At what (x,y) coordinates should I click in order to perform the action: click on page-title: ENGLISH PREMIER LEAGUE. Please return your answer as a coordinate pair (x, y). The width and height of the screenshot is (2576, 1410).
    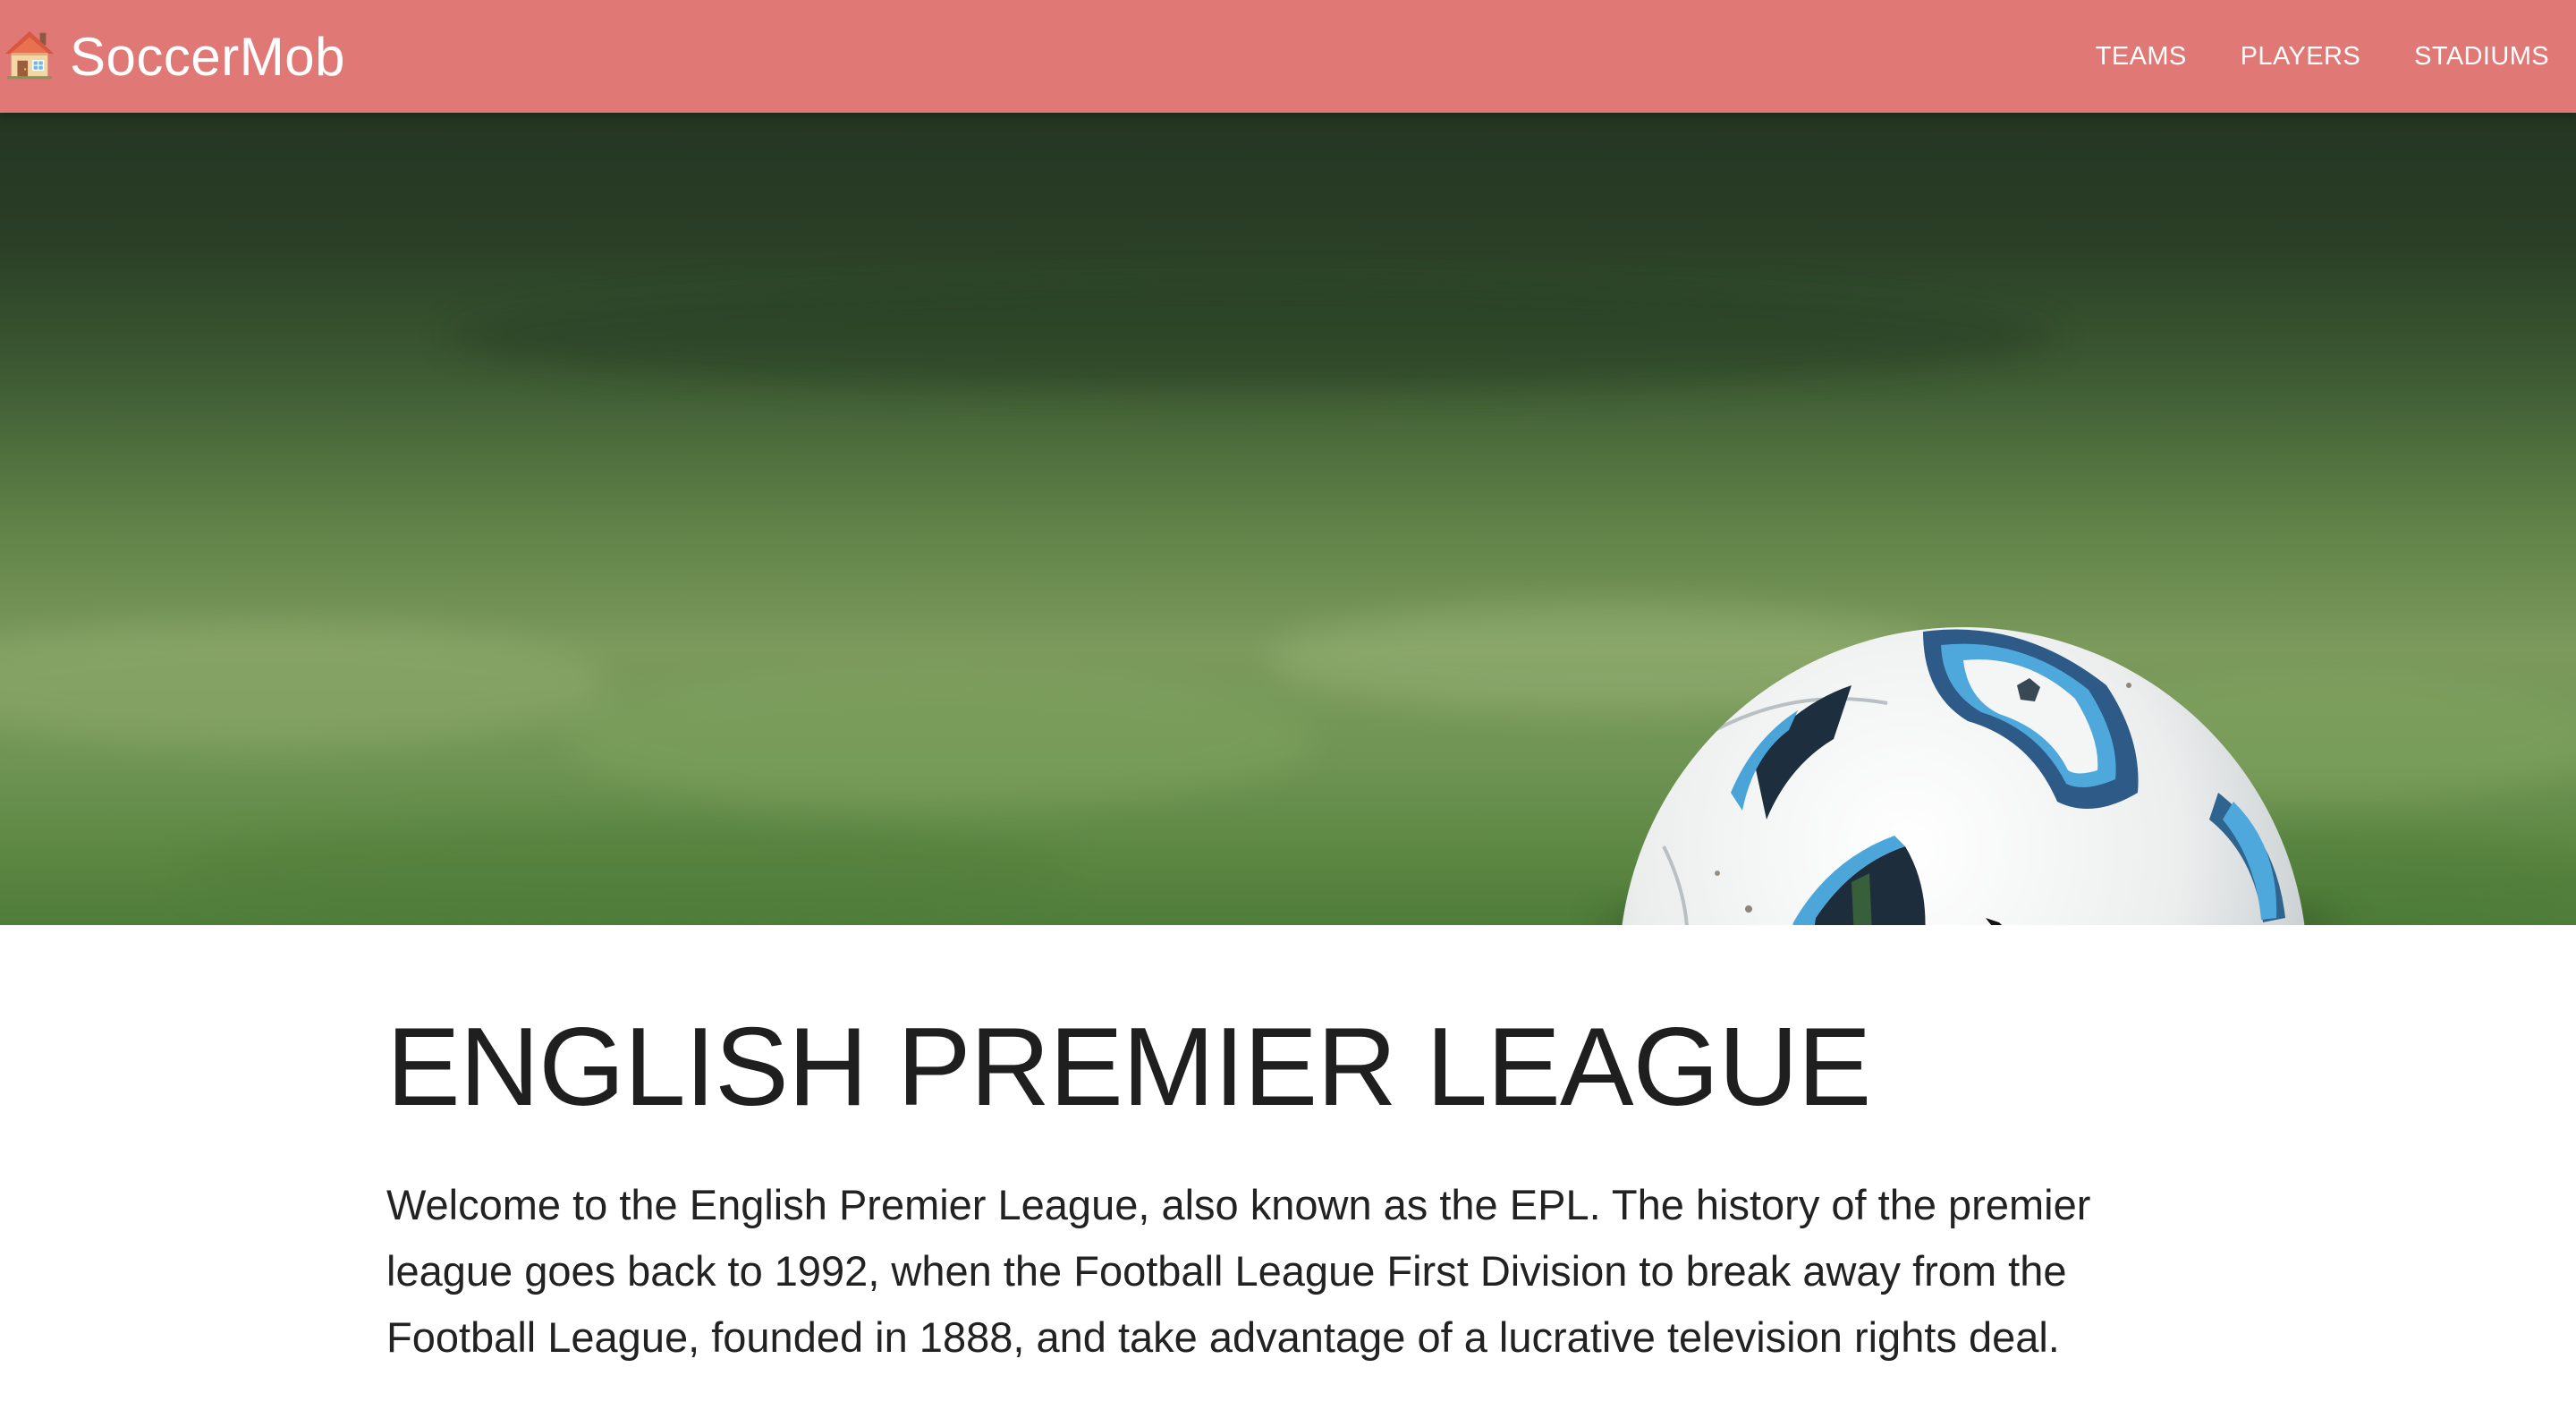
    Looking at the image, I should click on (1128, 1067).